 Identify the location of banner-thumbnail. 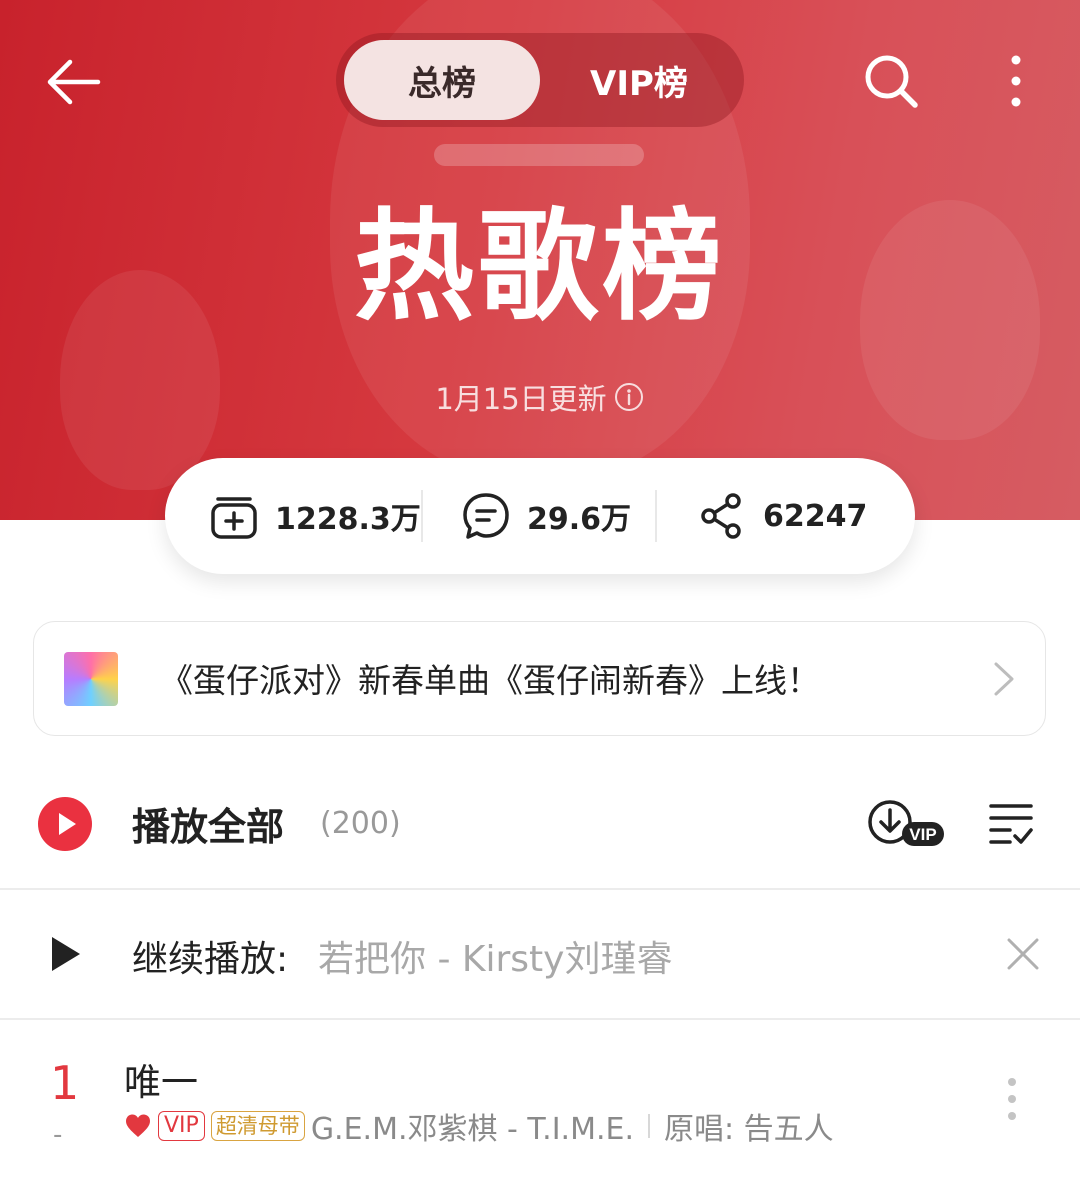
(91, 679).